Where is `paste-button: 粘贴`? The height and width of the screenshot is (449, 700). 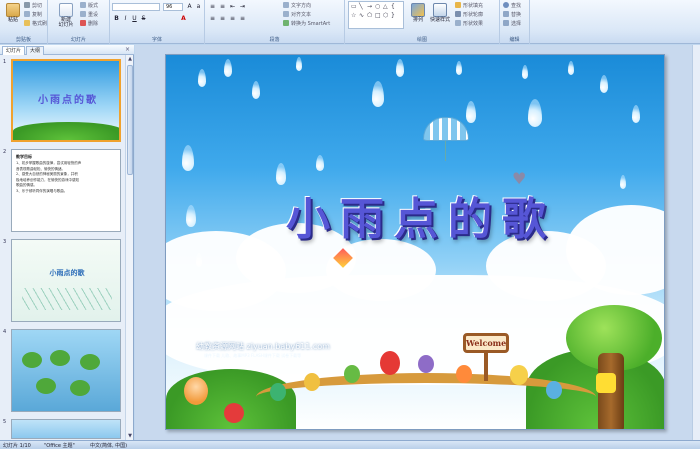 paste-button: 粘贴 is located at coordinates (13, 16).